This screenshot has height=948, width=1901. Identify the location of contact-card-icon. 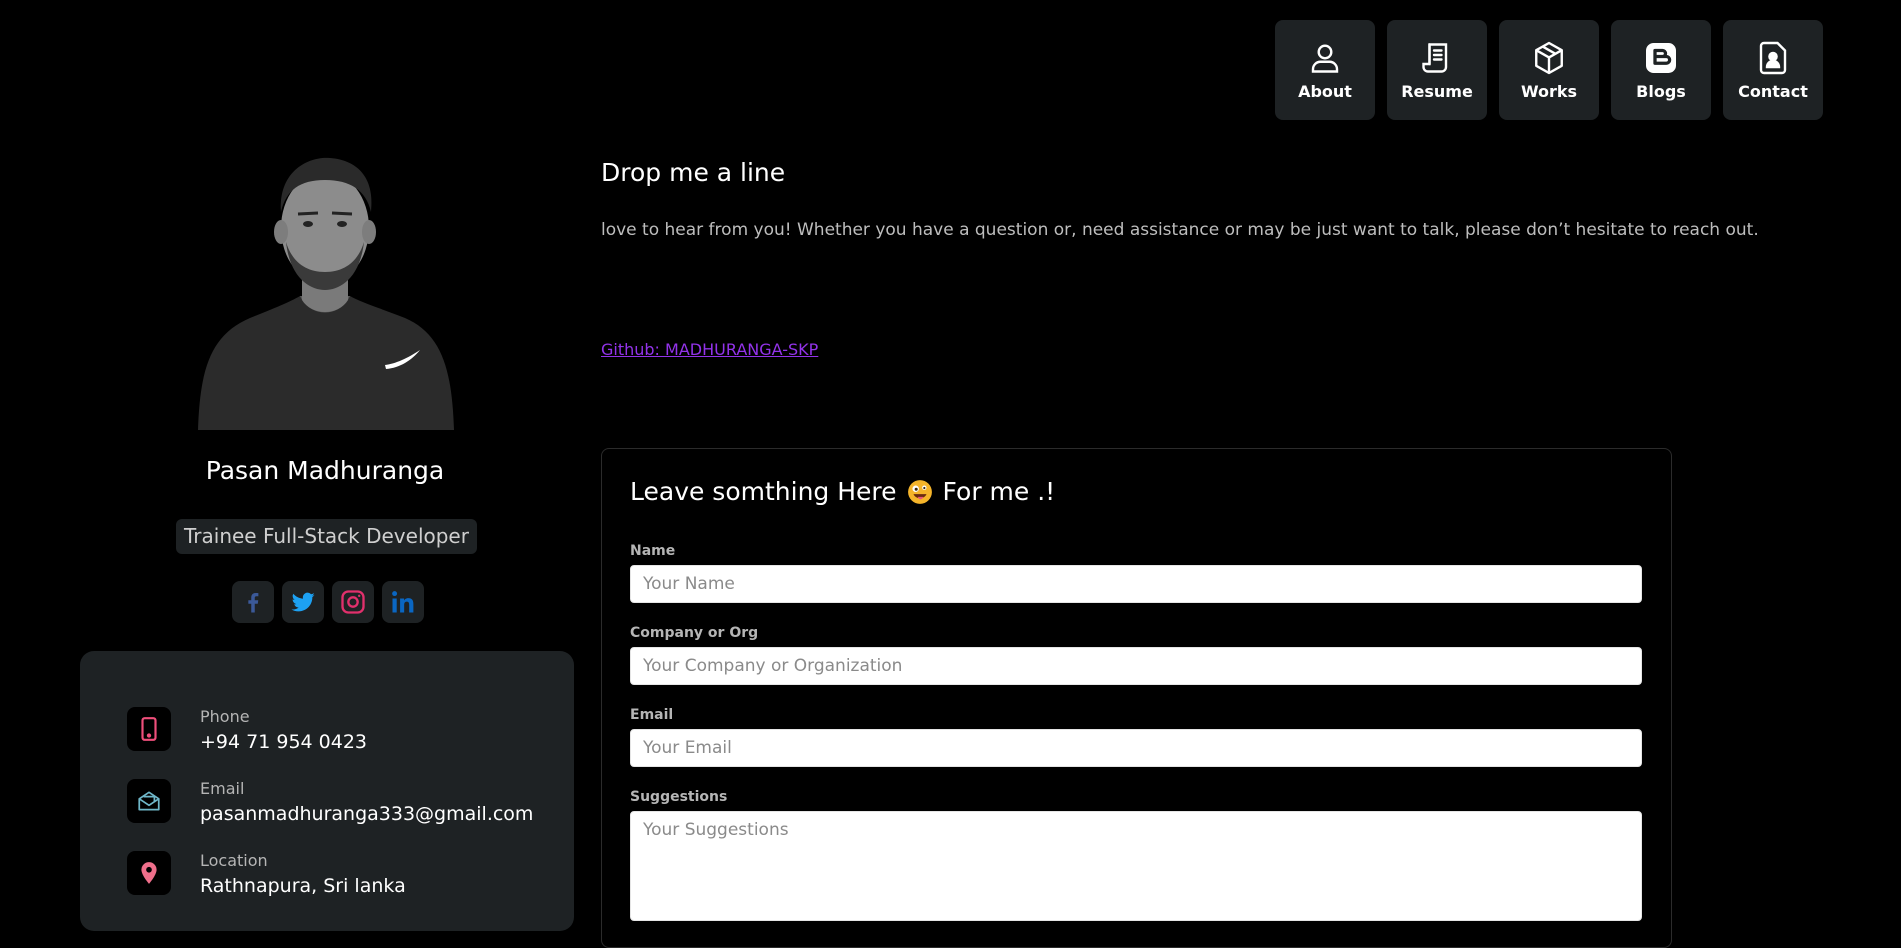
(1773, 57).